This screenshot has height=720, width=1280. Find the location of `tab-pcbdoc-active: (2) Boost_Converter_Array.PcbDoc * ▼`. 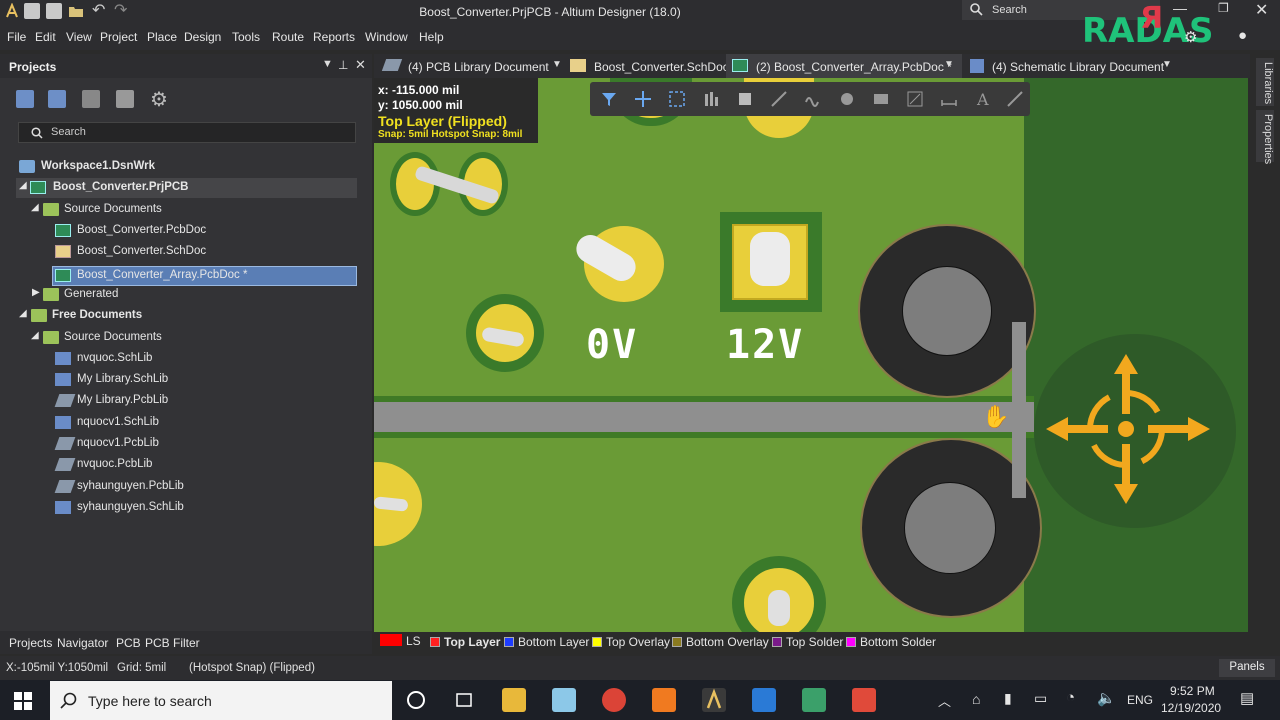

tab-pcbdoc-active: (2) Boost_Converter_Array.PcbDoc * ▼ is located at coordinates (844, 66).